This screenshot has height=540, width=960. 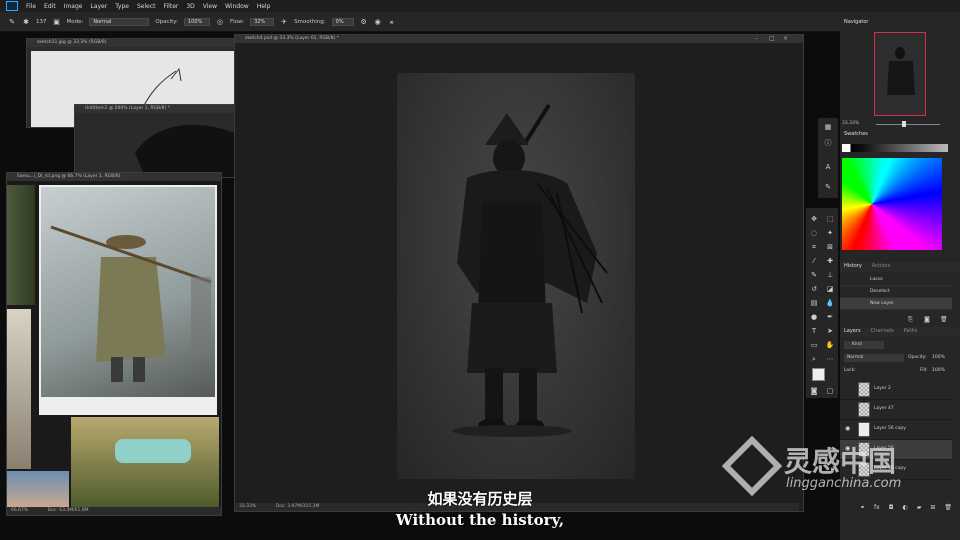 What do you see at coordinates (196, 21) in the screenshot?
I see `opacity-input: 100%` at bounding box center [196, 21].